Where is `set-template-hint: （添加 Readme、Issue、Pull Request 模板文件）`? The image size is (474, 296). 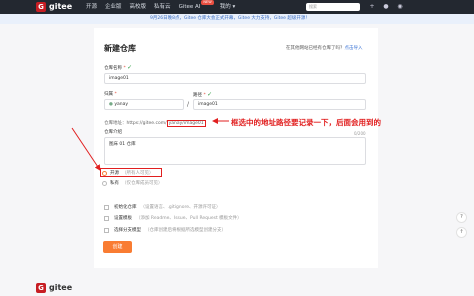 set-template-hint: （添加 Readme、Issue、Pull Request 模板文件） is located at coordinates (189, 218).